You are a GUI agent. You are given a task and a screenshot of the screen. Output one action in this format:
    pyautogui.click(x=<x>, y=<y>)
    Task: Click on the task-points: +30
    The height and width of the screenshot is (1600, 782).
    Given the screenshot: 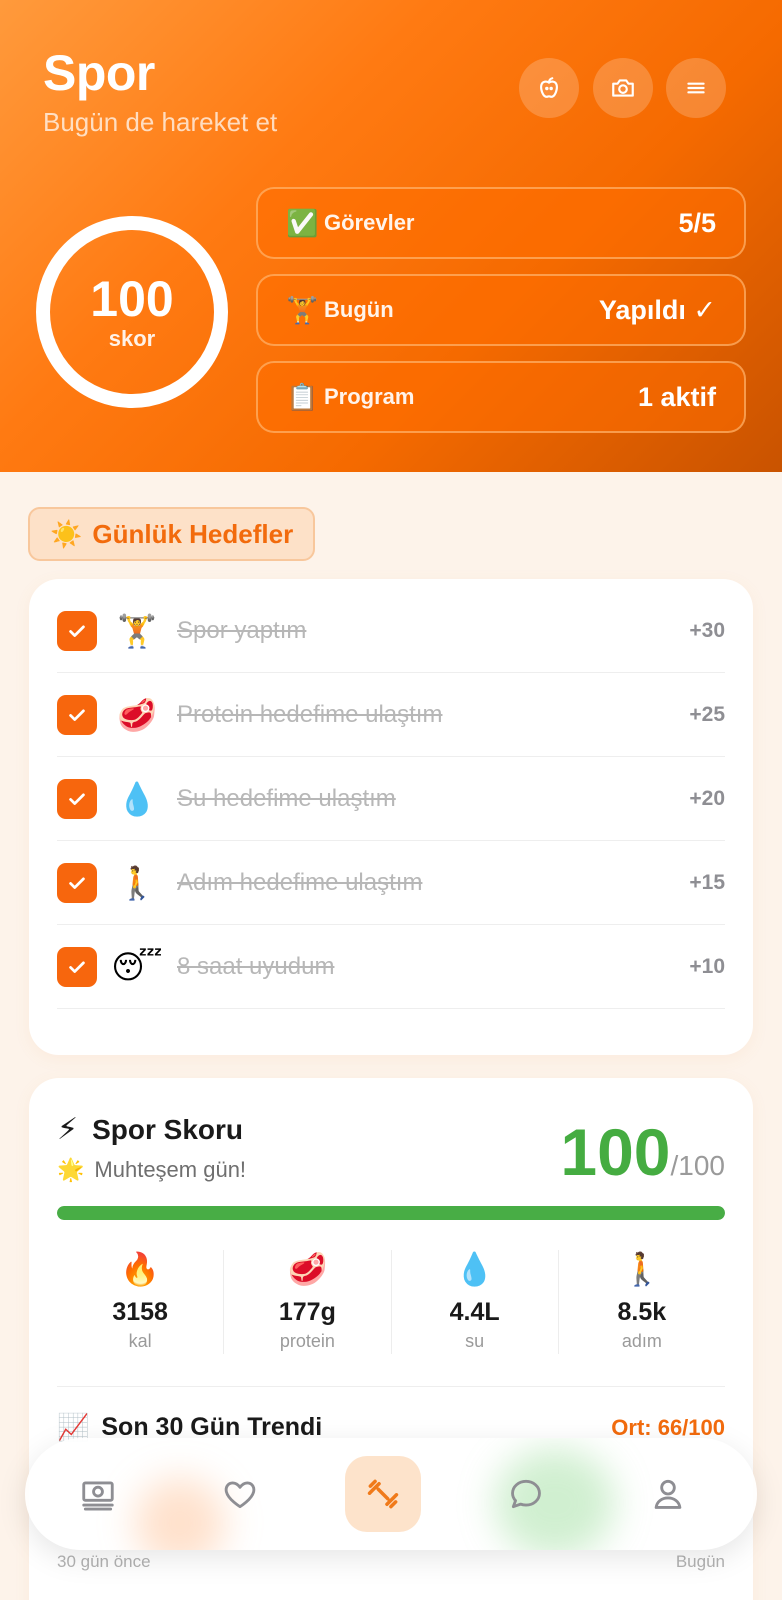 What is the action you would take?
    pyautogui.click(x=707, y=630)
    